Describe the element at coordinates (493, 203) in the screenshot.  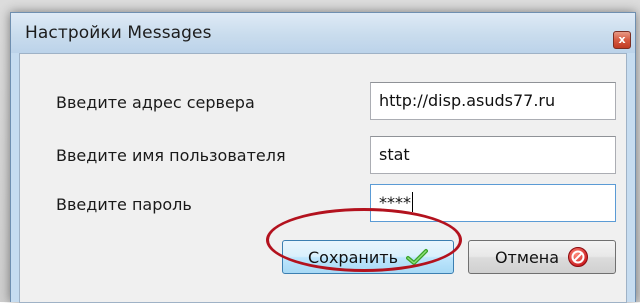
I see `password-input: ****` at that location.